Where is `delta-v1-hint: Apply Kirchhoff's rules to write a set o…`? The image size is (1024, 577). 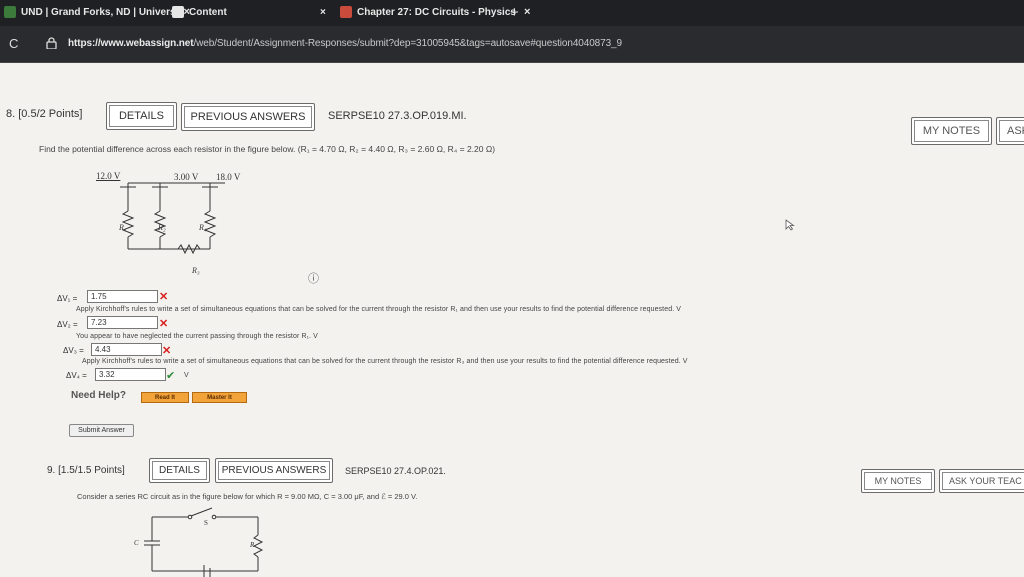 delta-v1-hint: Apply Kirchhoff's rules to write a set o… is located at coordinates (379, 309).